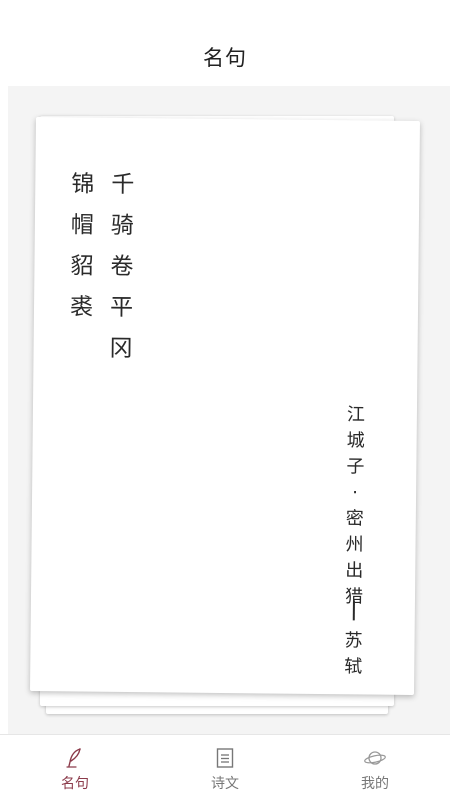 The width and height of the screenshot is (450, 800). Describe the element at coordinates (355, 441) in the screenshot. I see `source-char: 城` at that location.